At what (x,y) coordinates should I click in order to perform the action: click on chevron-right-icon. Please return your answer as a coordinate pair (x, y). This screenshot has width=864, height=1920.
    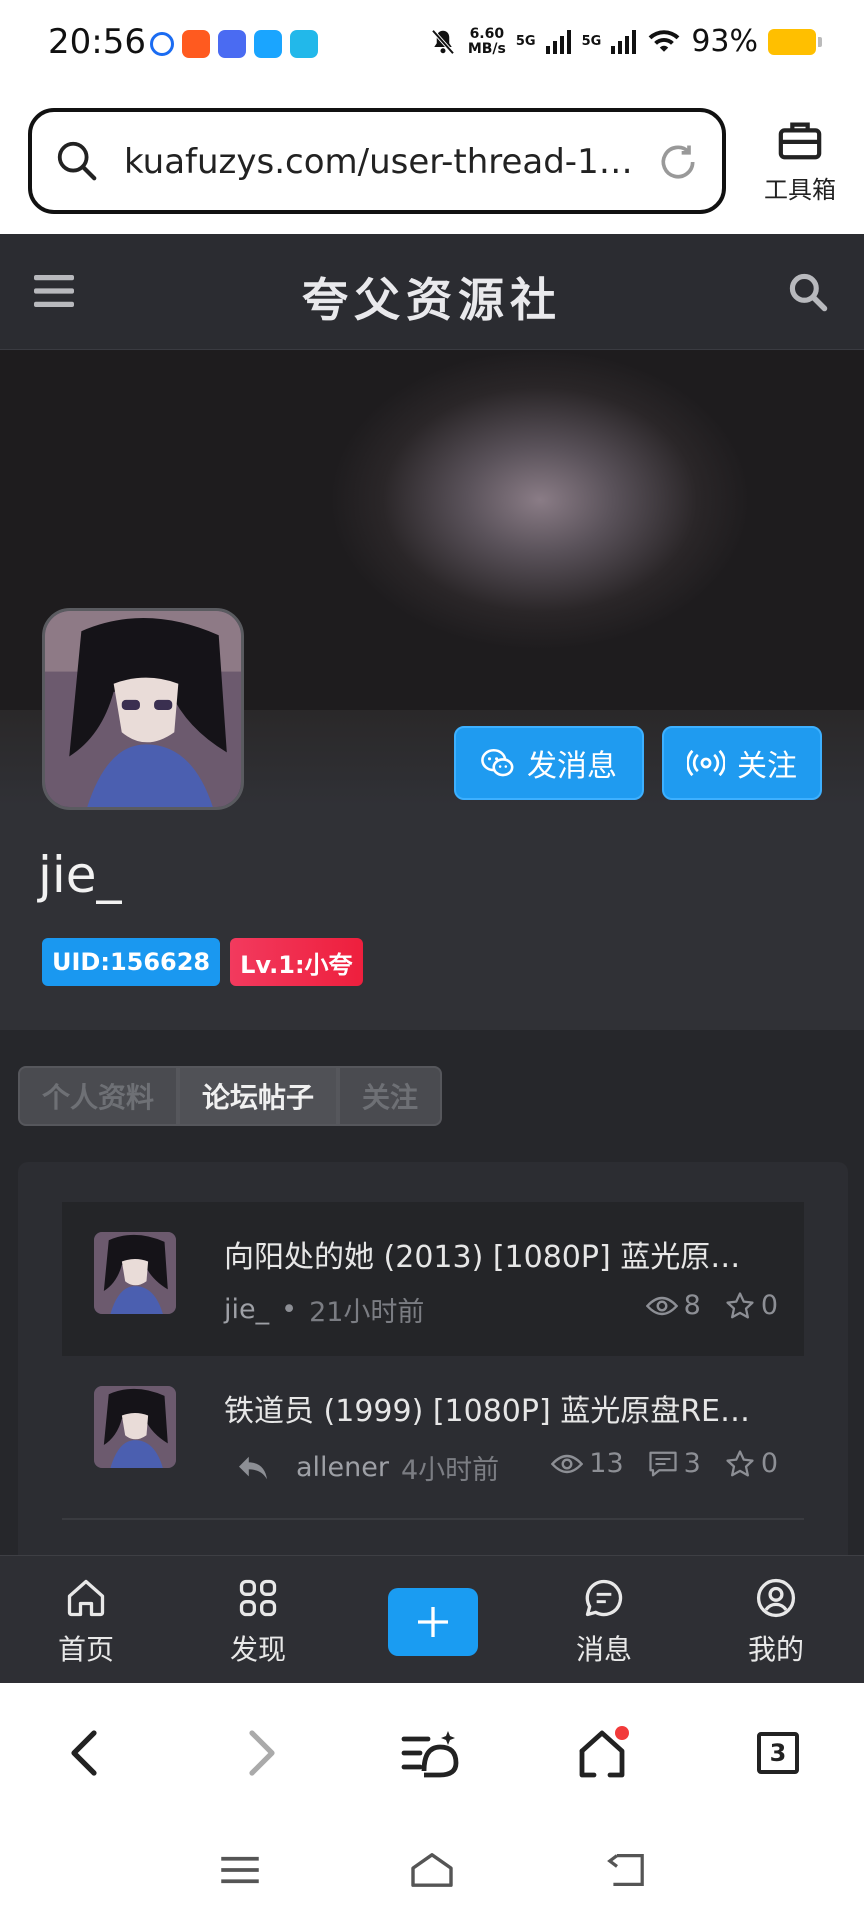
    Looking at the image, I should click on (262, 1753).